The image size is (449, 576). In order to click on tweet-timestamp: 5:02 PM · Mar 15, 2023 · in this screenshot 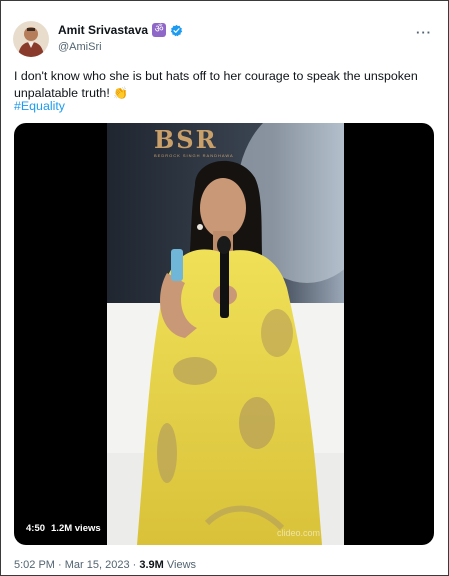, I will do `click(75, 565)`.